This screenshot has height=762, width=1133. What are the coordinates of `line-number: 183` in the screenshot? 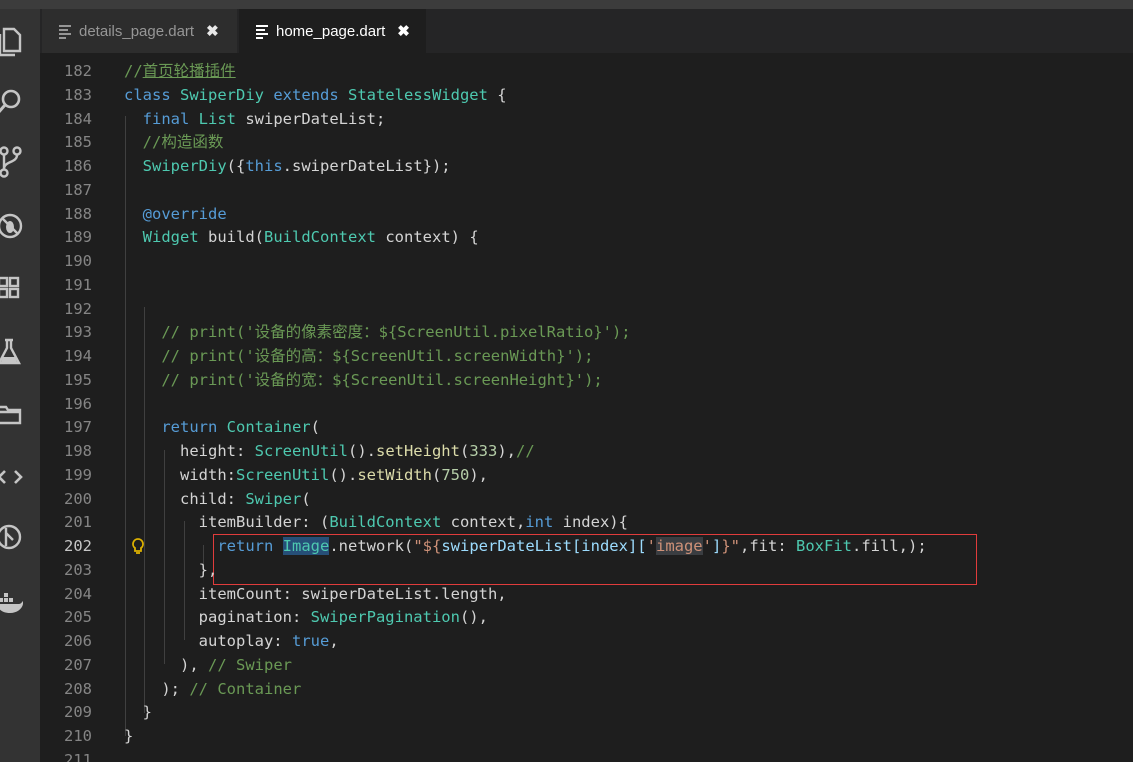 It's located at (78, 94).